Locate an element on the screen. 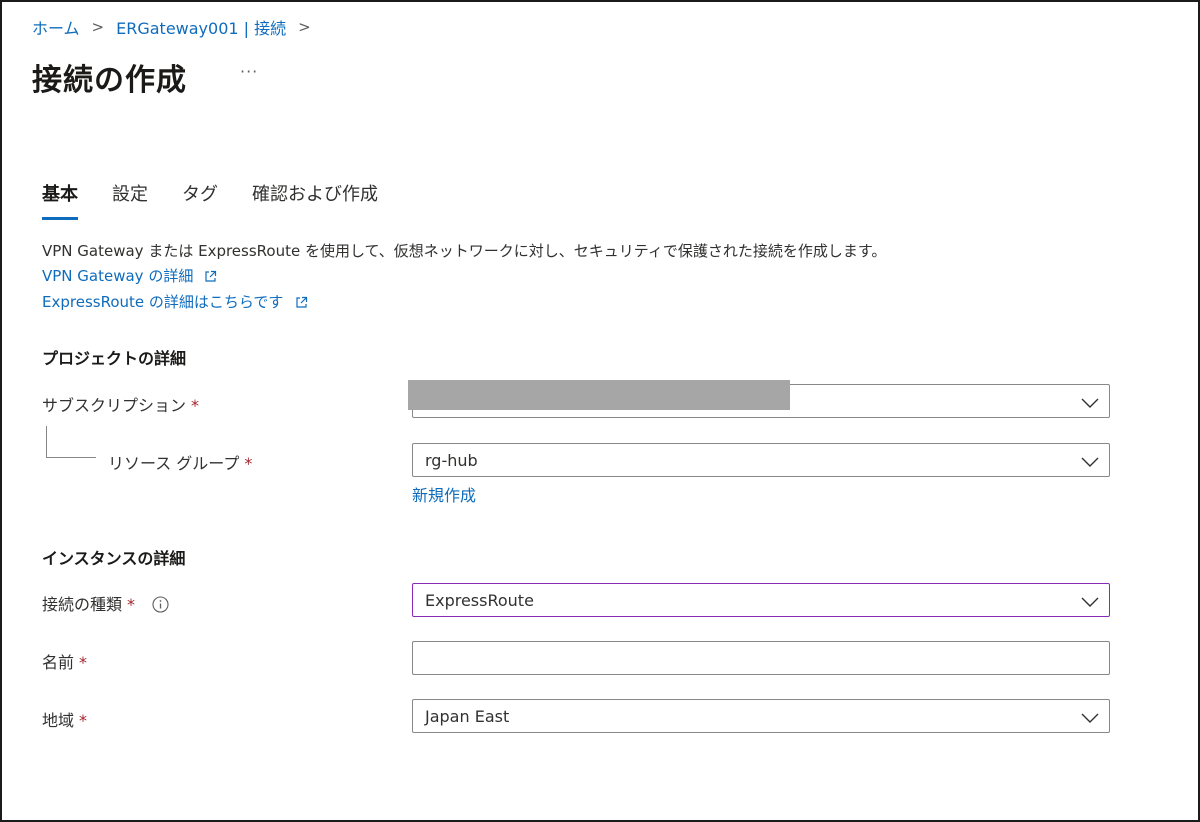 Image resolution: width=1200 pixels, height=822 pixels. region-label: 地域 * is located at coordinates (64, 719).